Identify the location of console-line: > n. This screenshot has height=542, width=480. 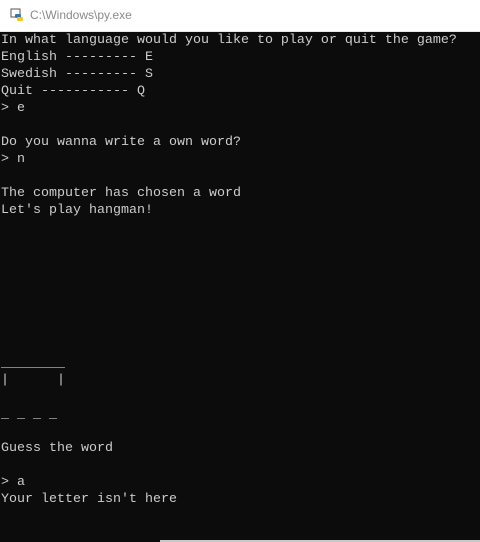
(13, 159).